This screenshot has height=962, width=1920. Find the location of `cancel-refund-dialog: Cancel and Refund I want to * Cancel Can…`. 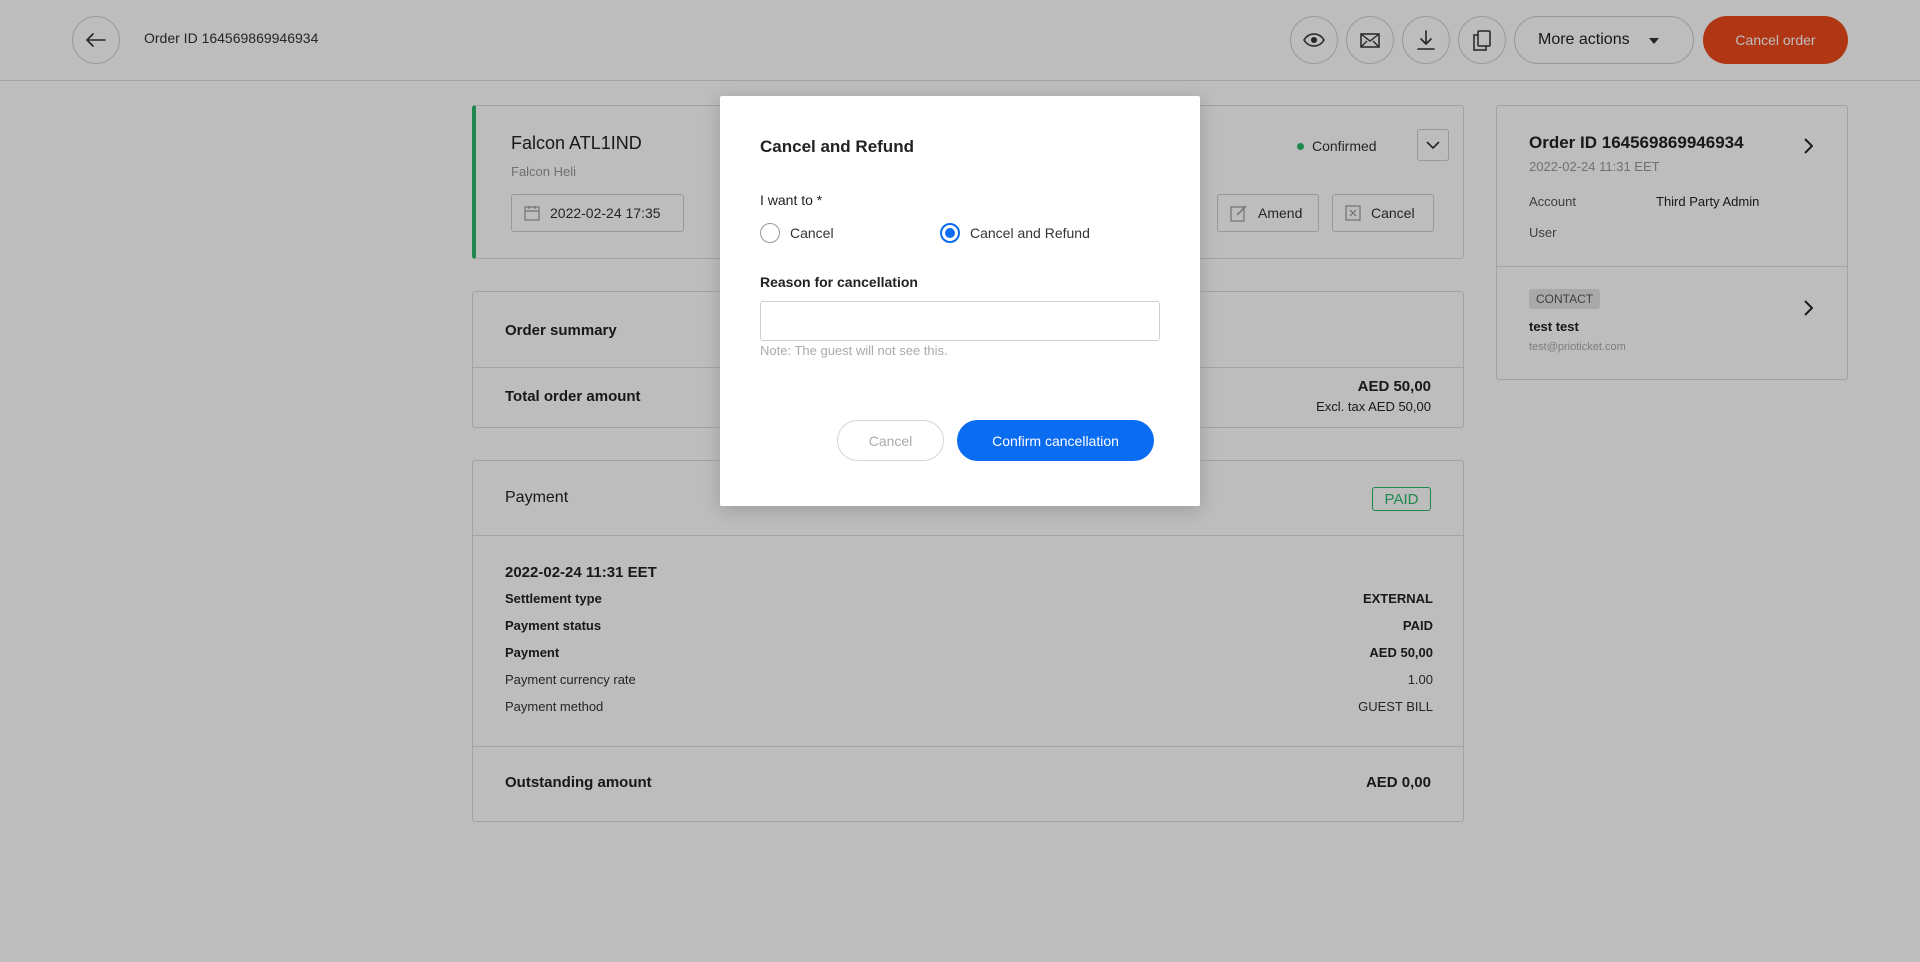

cancel-refund-dialog: Cancel and Refund I want to * Cancel Can… is located at coordinates (960, 301).